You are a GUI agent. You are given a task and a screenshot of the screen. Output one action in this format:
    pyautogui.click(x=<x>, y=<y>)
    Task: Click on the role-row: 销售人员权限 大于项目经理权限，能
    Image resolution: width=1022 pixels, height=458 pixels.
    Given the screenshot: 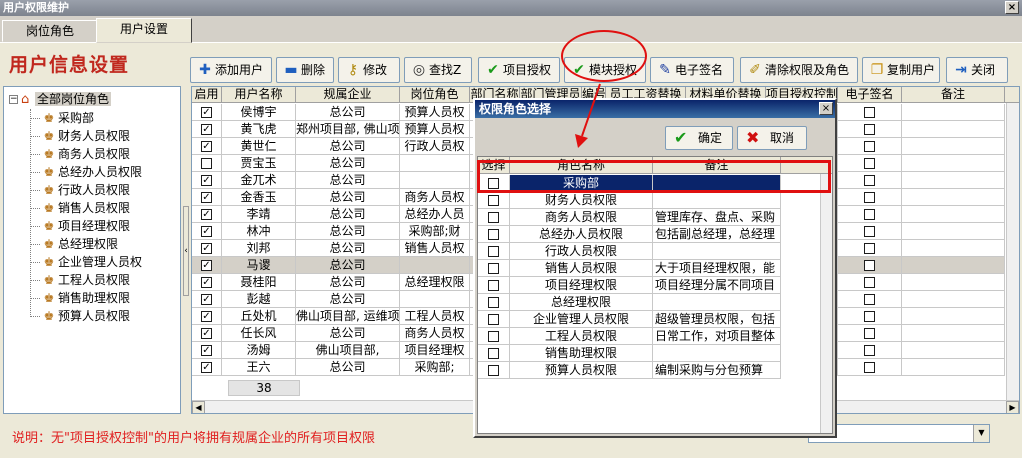 What is the action you would take?
    pyautogui.click(x=655, y=268)
    